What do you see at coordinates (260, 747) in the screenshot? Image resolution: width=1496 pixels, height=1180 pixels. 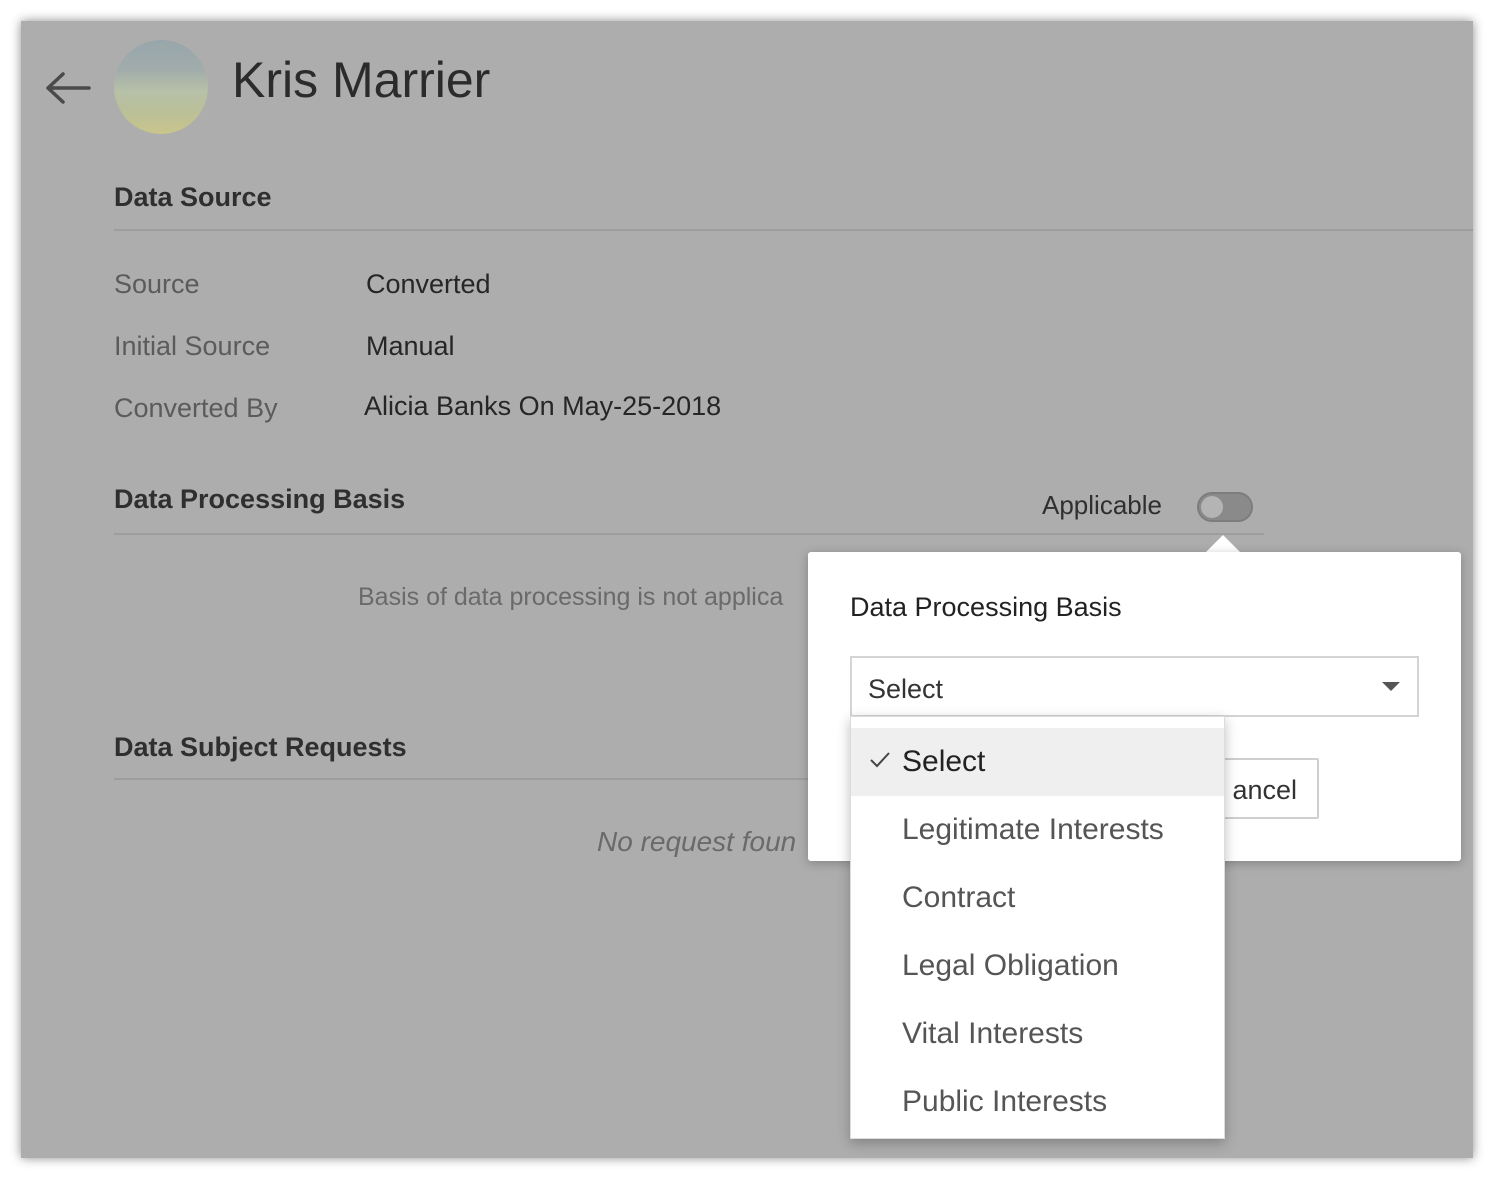 I see `data-subject-requests-title: Data Subject Requests` at bounding box center [260, 747].